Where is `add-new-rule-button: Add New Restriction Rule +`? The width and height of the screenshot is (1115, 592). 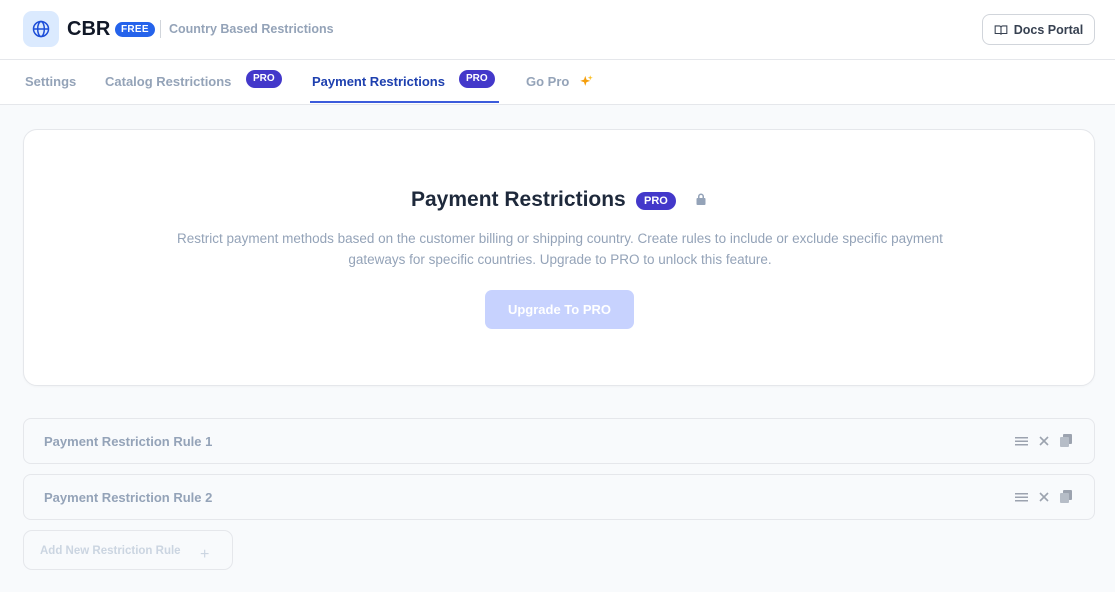
add-new-rule-button: Add New Restriction Rule + is located at coordinates (128, 550).